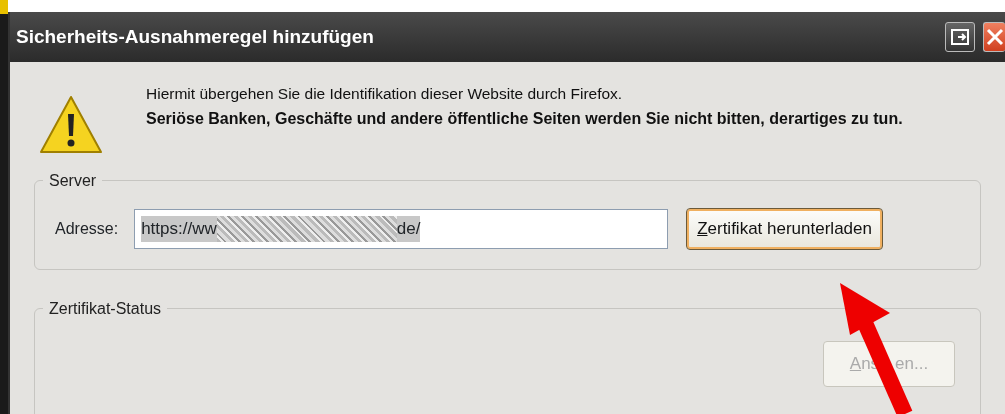 The image size is (1005, 414). I want to click on address-text: https://ww, so click(179, 229).